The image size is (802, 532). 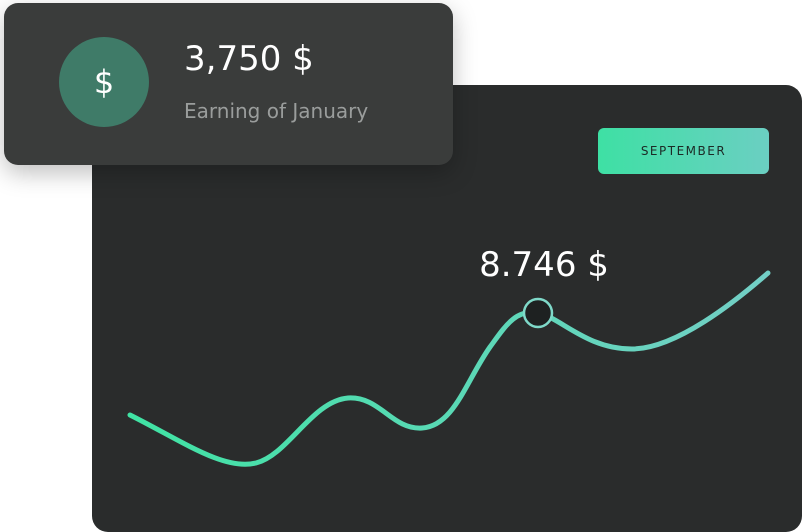 What do you see at coordinates (276, 111) in the screenshot?
I see `earning-caption: Earning of January` at bounding box center [276, 111].